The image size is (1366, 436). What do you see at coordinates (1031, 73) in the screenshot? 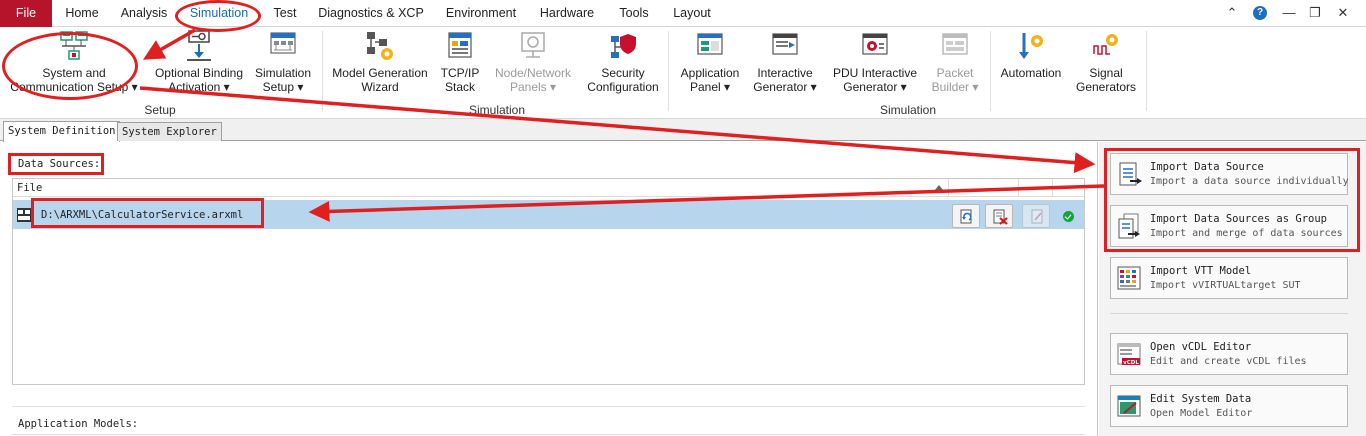
I see `automation-label: Automation` at bounding box center [1031, 73].